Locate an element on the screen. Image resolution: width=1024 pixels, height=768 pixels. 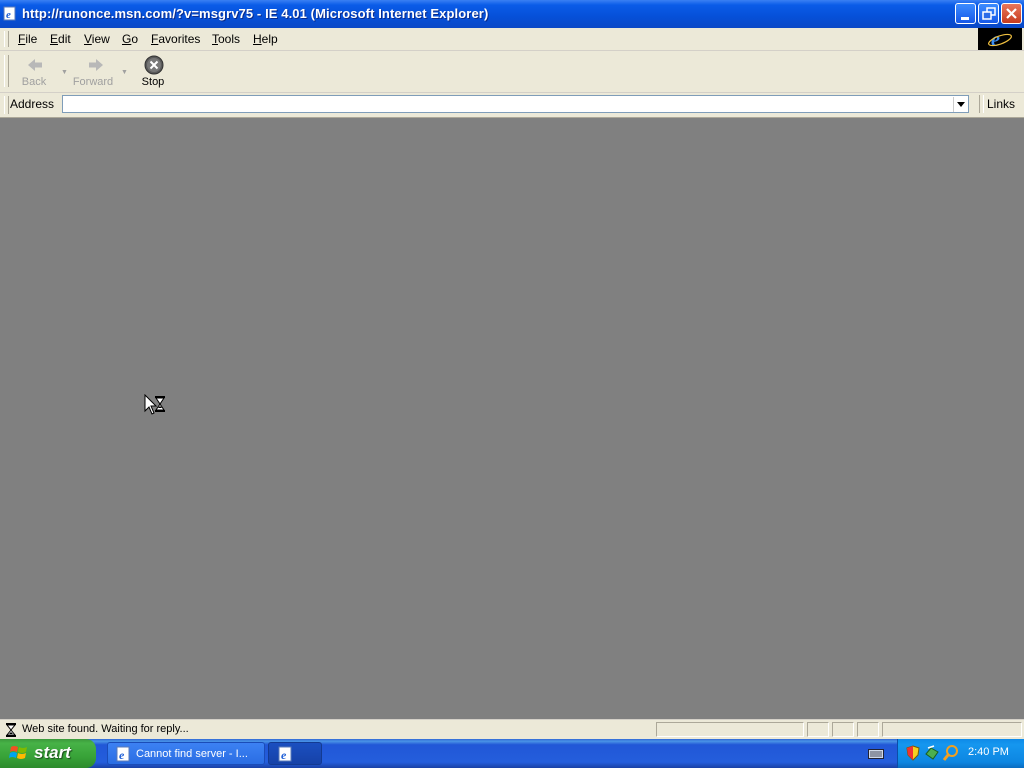
back-label: Back is located at coordinates (34, 82).